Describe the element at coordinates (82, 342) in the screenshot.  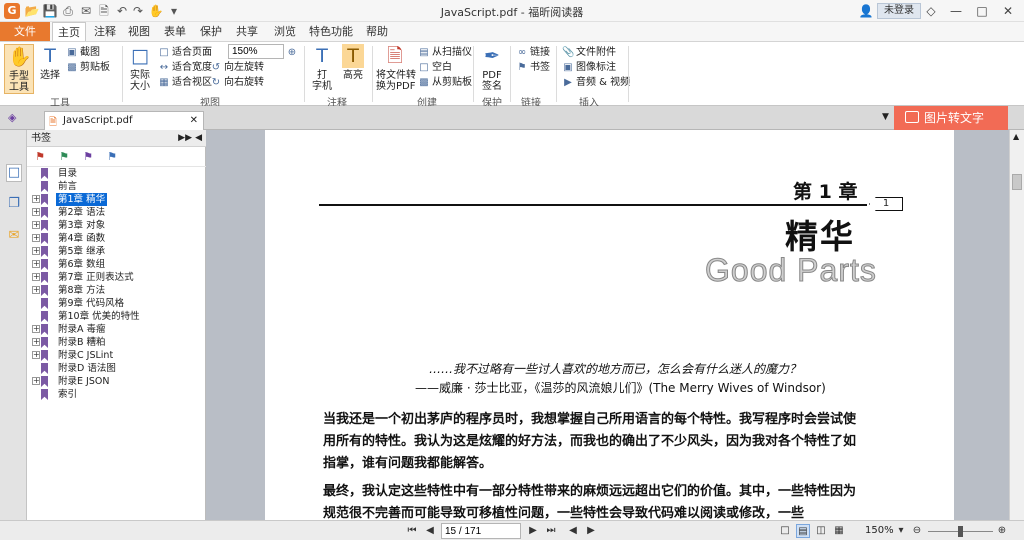
I see `bookmark-label: 附录B 糟粕` at that location.